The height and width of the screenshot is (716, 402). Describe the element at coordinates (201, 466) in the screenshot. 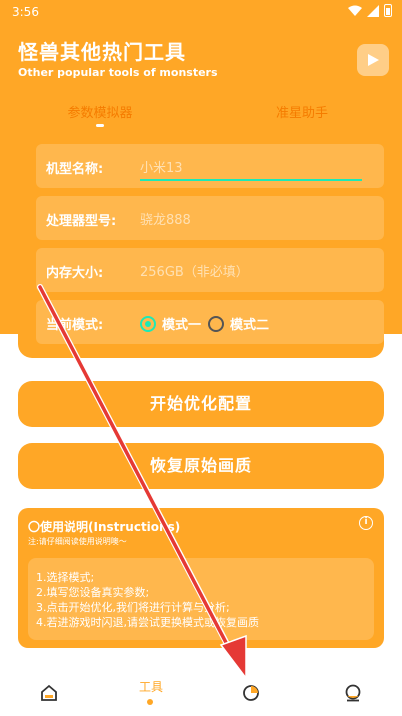

I see `restore-quality-button: 恢复原始画质` at that location.